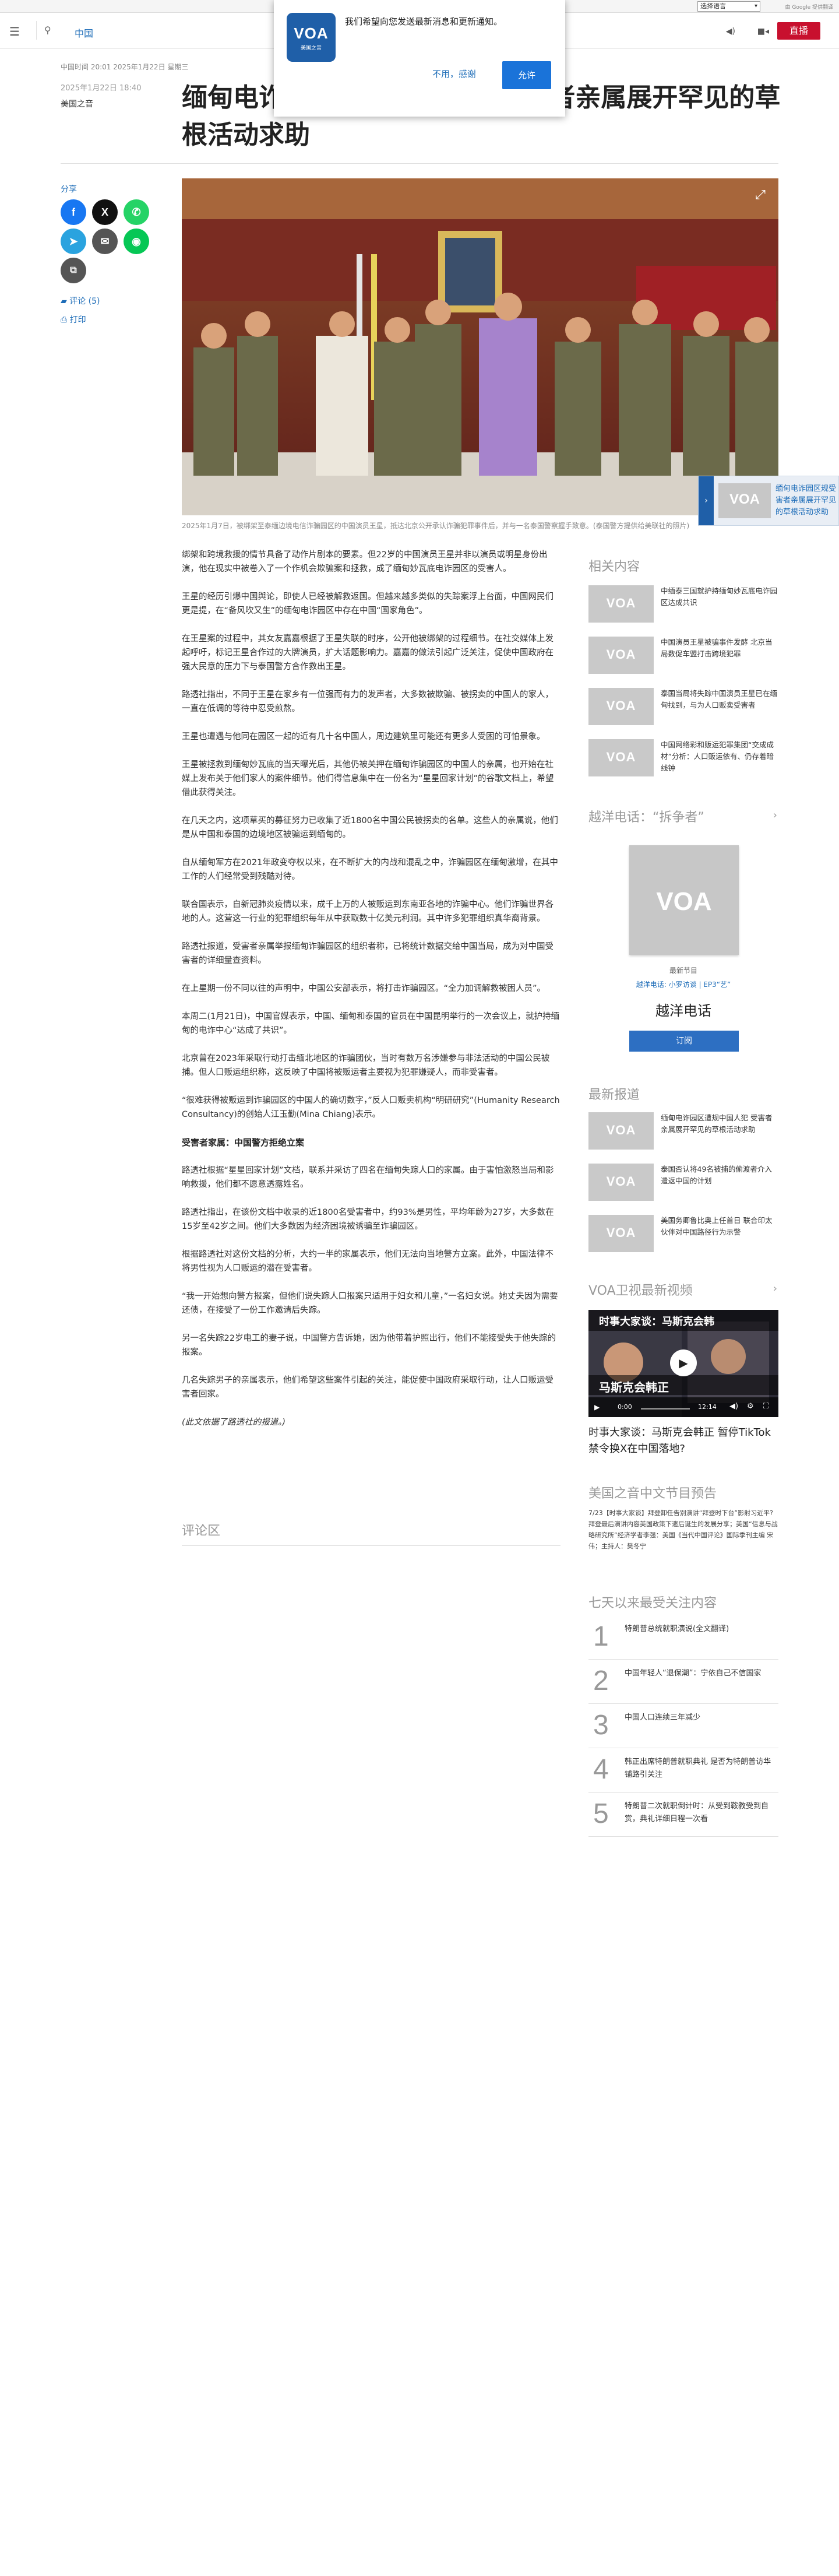  I want to click on video-time-current: 0:00, so click(625, 1407).